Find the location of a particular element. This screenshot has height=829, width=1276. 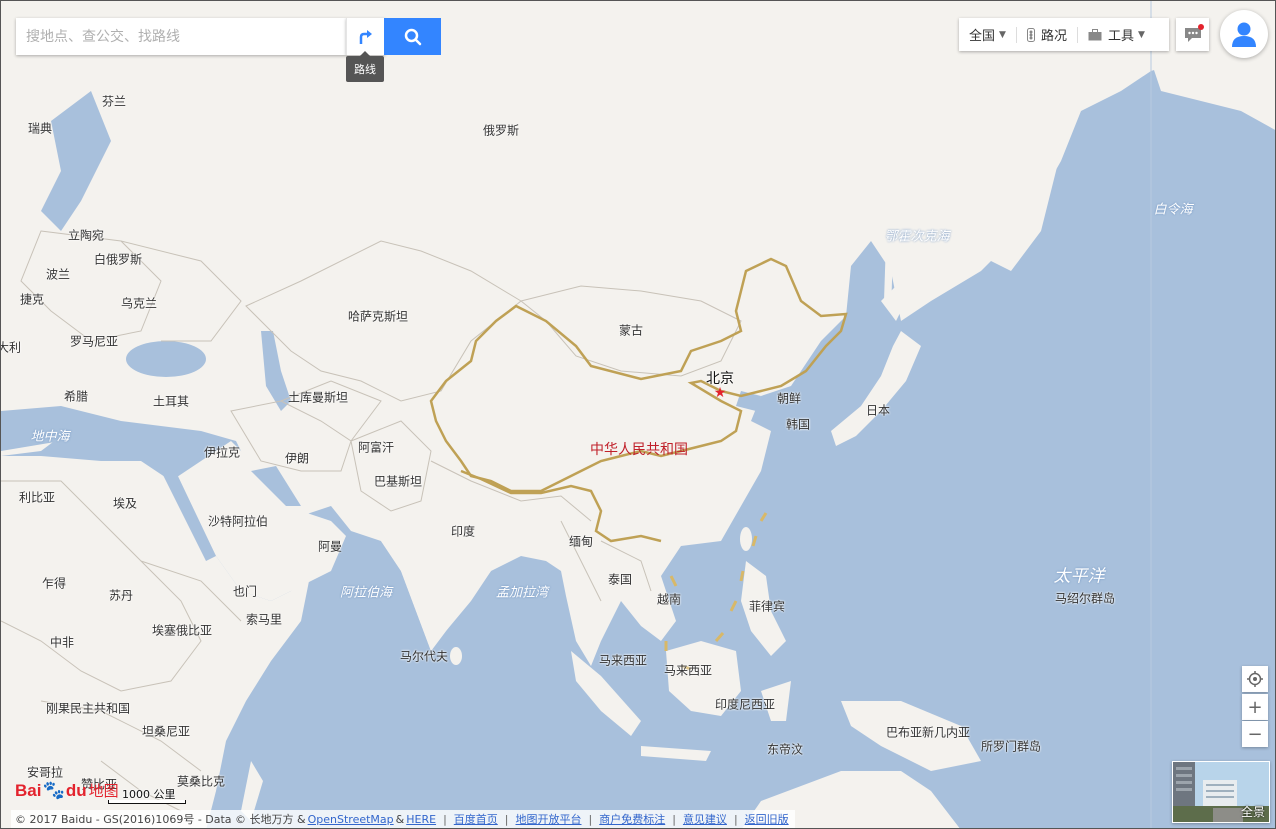

sea-label-bering: 白令海 is located at coordinates (1173, 210).